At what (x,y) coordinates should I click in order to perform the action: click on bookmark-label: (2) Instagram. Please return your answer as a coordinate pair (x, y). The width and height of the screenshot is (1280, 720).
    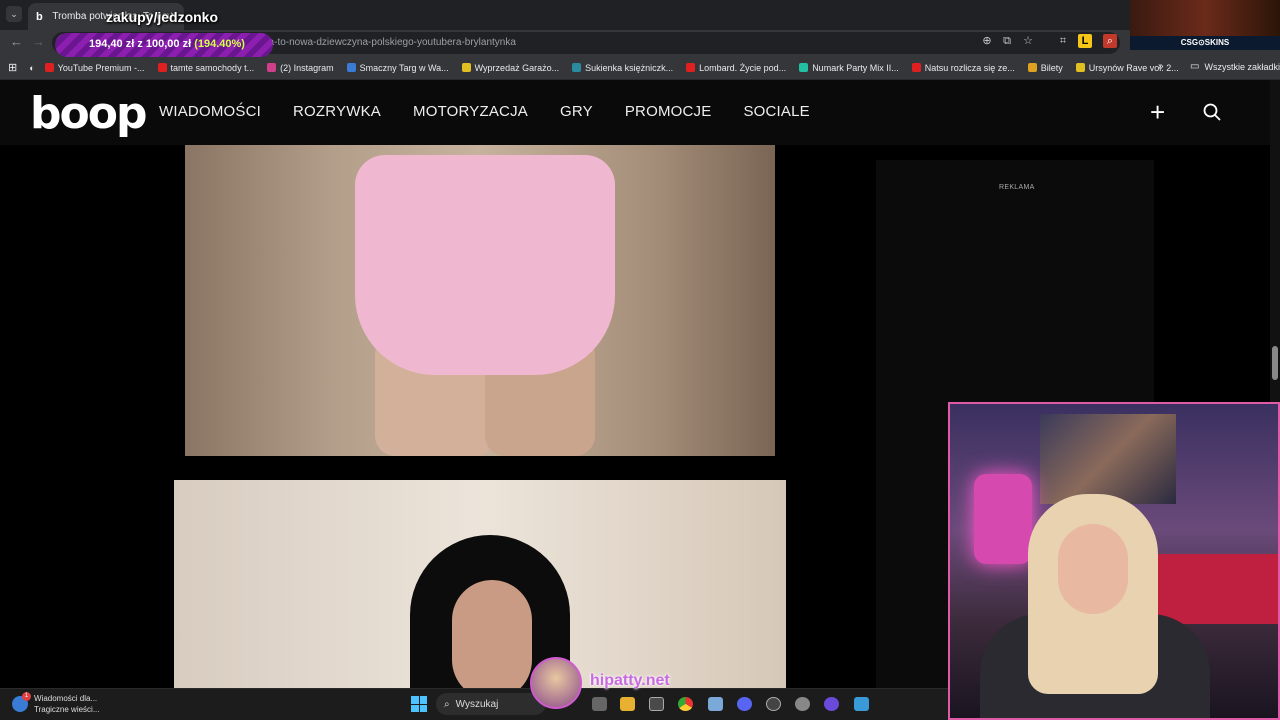
    Looking at the image, I should click on (307, 67).